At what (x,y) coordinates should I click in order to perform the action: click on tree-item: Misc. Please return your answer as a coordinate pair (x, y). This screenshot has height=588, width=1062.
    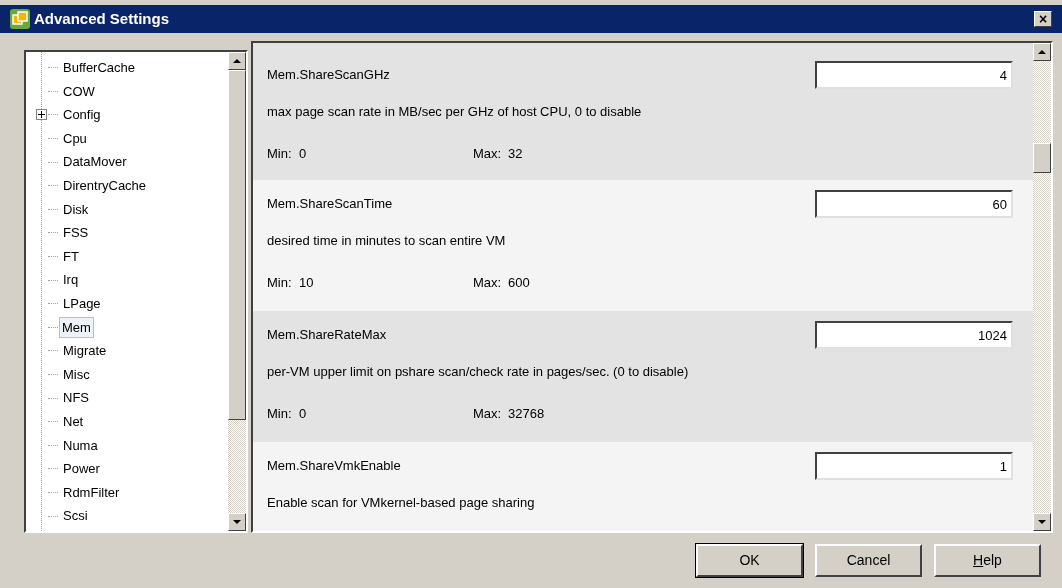
    Looking at the image, I should click on (76, 374).